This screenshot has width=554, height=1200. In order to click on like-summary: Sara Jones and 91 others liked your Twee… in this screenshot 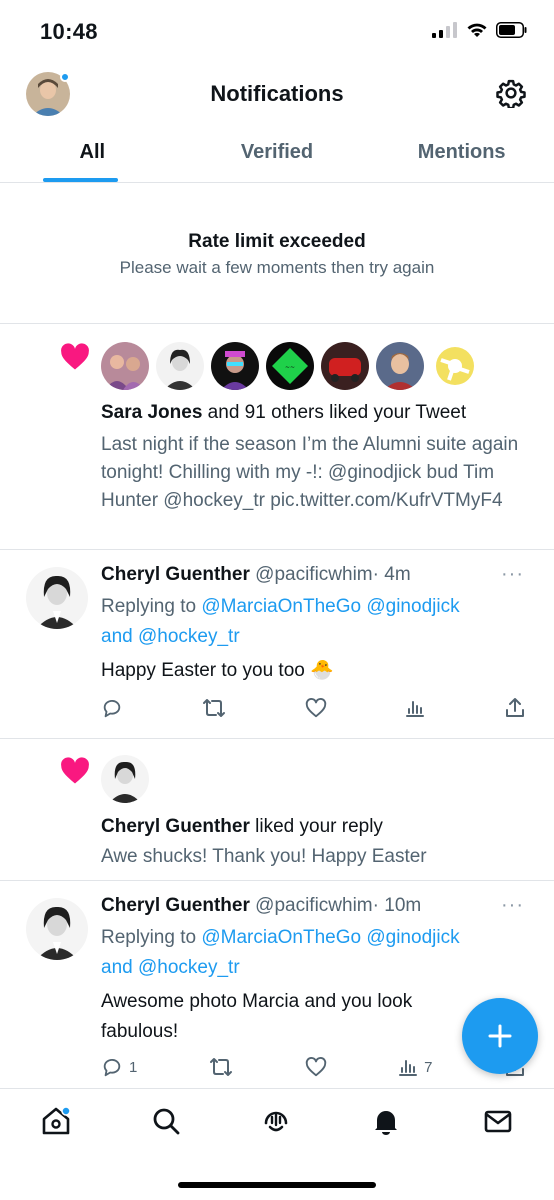, I will do `click(283, 412)`.